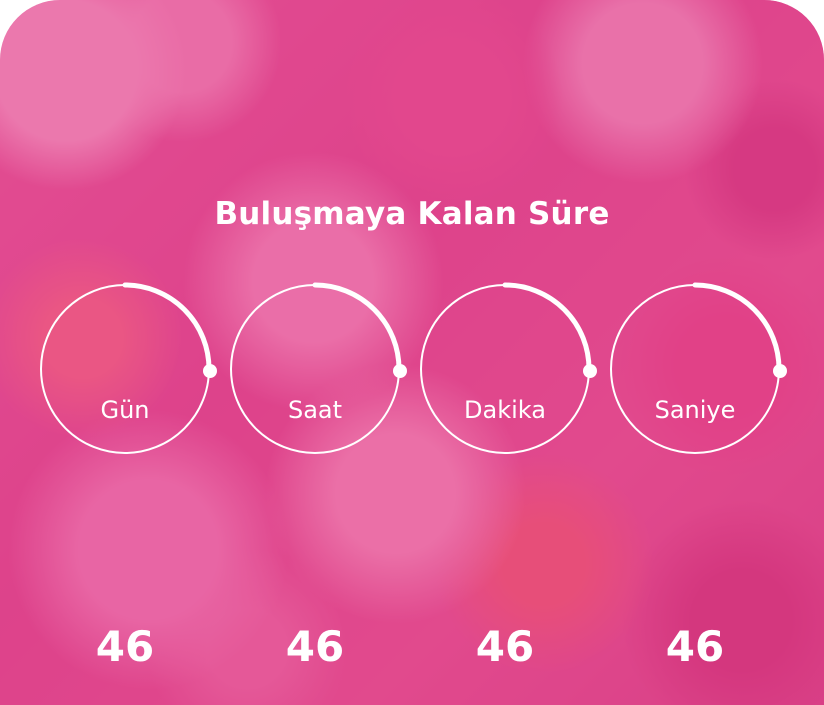 The height and width of the screenshot is (705, 824). I want to click on timer-seconds: 46 Saniye, so click(700, 476).